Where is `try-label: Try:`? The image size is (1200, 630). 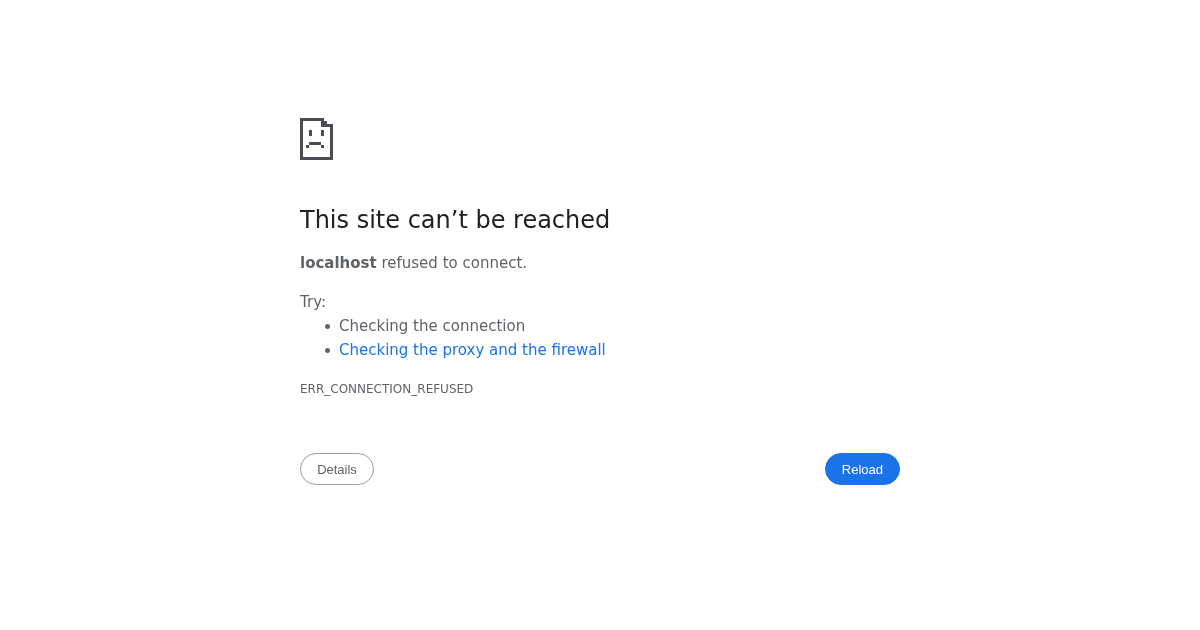 try-label: Try: is located at coordinates (313, 302).